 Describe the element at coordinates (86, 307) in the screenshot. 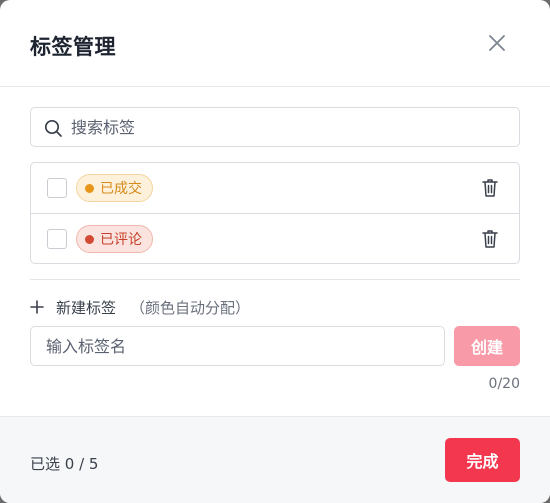

I see `new-tag-title: 新建标签` at that location.